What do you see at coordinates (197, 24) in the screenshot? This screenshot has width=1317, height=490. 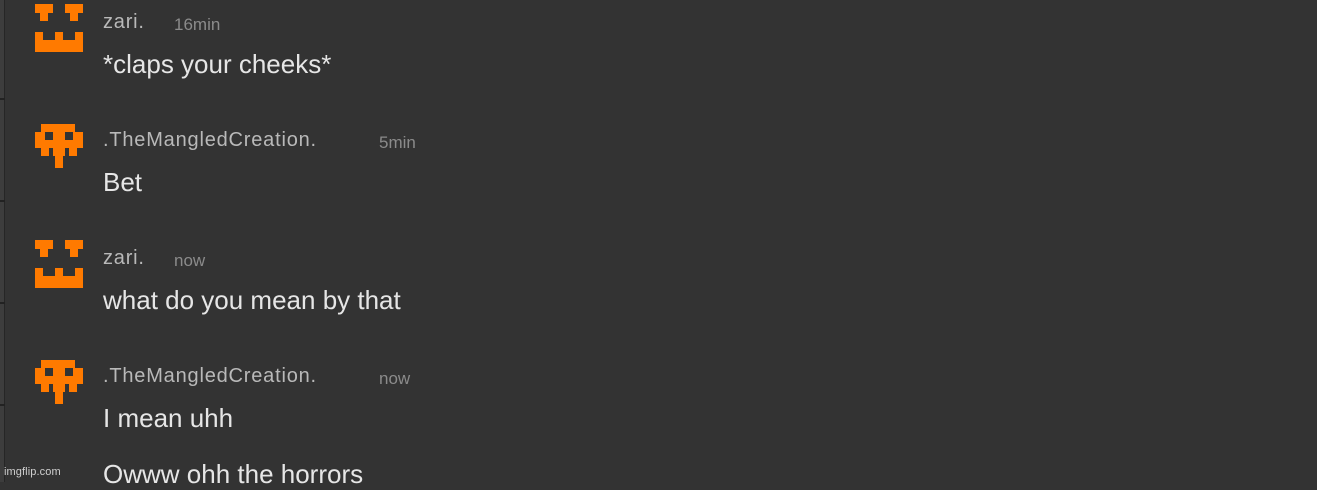 I see `timestamp: 16min` at bounding box center [197, 24].